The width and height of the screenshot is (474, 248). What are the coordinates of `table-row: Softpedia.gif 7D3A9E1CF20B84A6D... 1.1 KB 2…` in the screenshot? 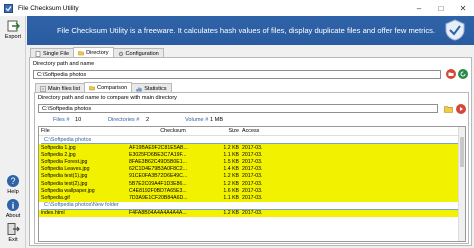 It's located at (252, 198).